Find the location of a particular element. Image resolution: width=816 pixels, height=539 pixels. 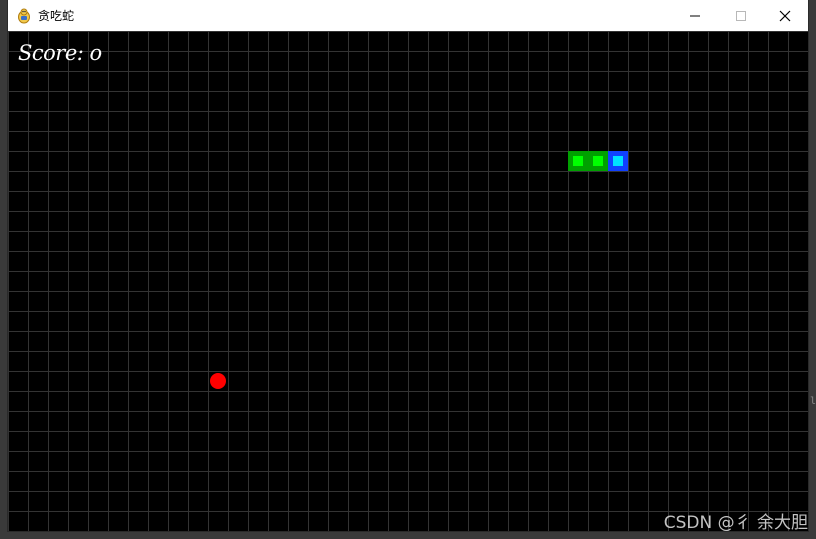

minimize-icon is located at coordinates (695, 15).